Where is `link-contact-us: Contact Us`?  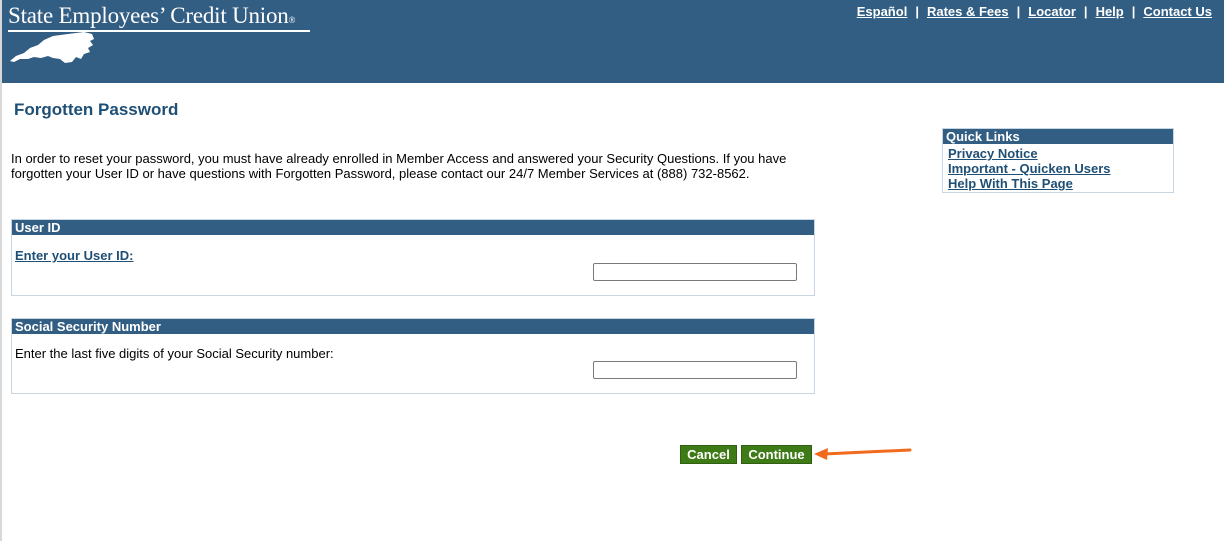
link-contact-us: Contact Us is located at coordinates (1177, 11).